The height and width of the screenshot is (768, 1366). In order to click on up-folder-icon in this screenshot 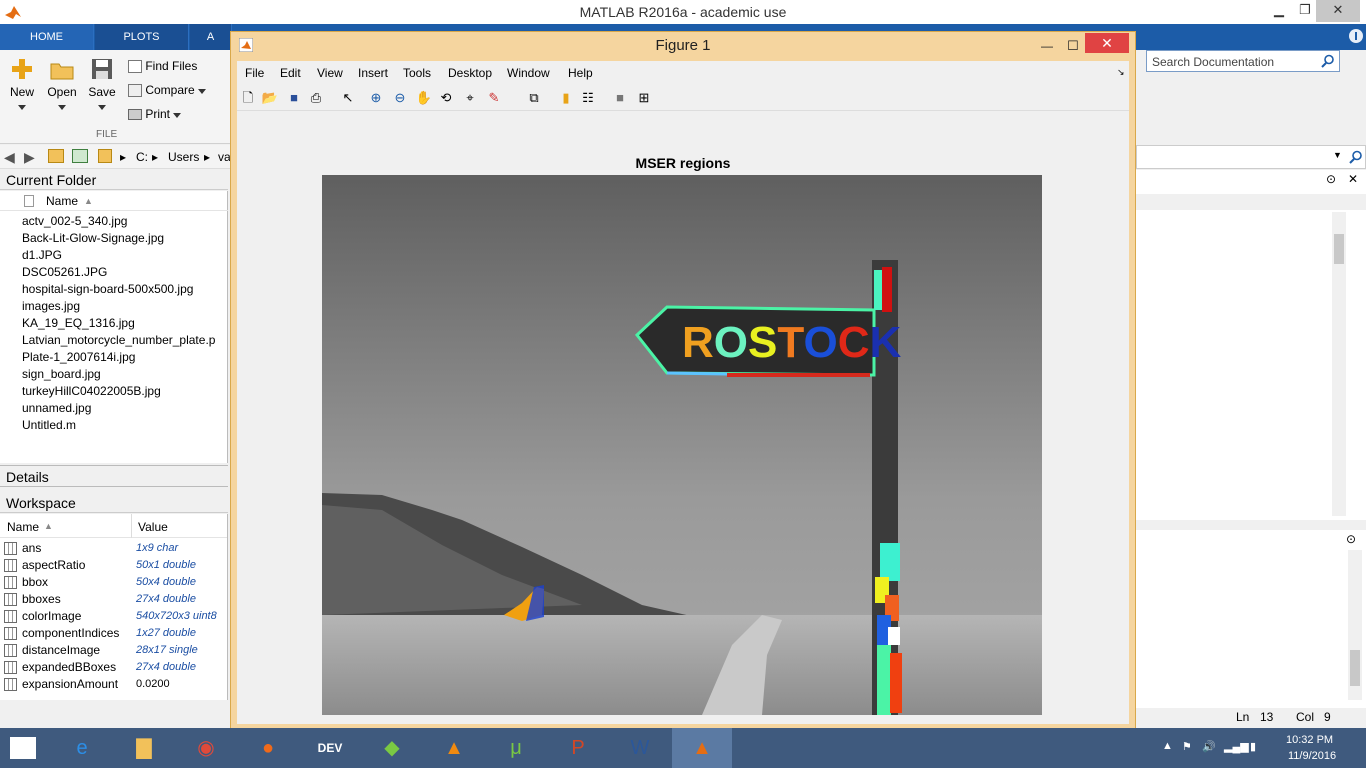, I will do `click(56, 156)`.